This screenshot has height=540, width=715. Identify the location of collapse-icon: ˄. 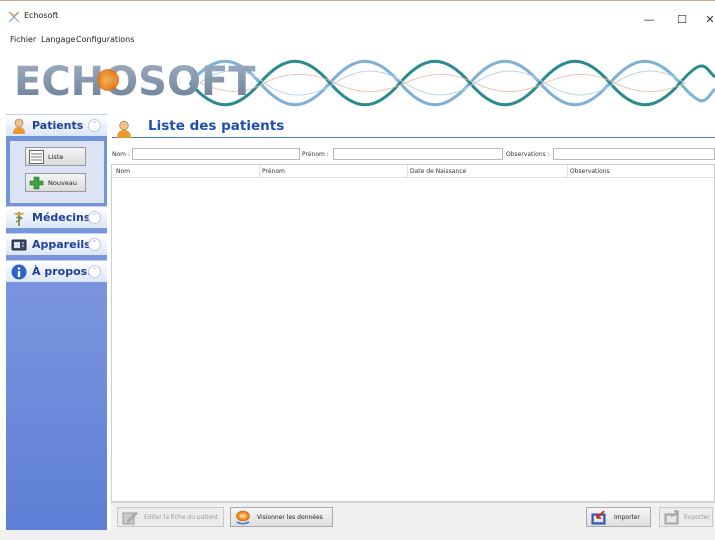
(94, 125).